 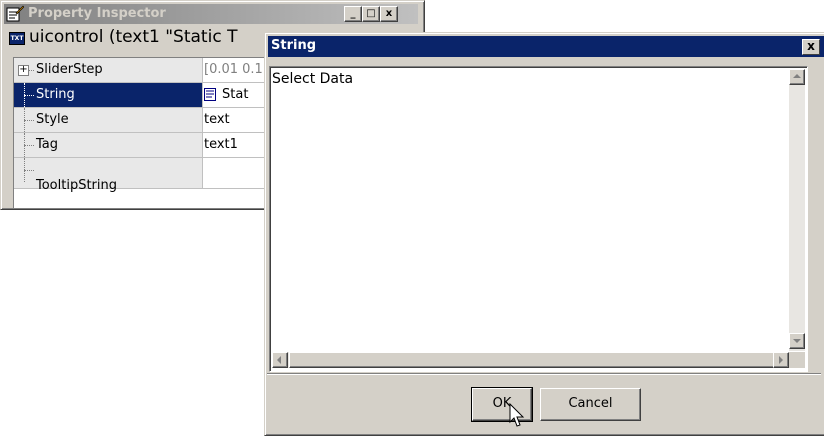 I want to click on maximize-button: □, so click(x=371, y=14).